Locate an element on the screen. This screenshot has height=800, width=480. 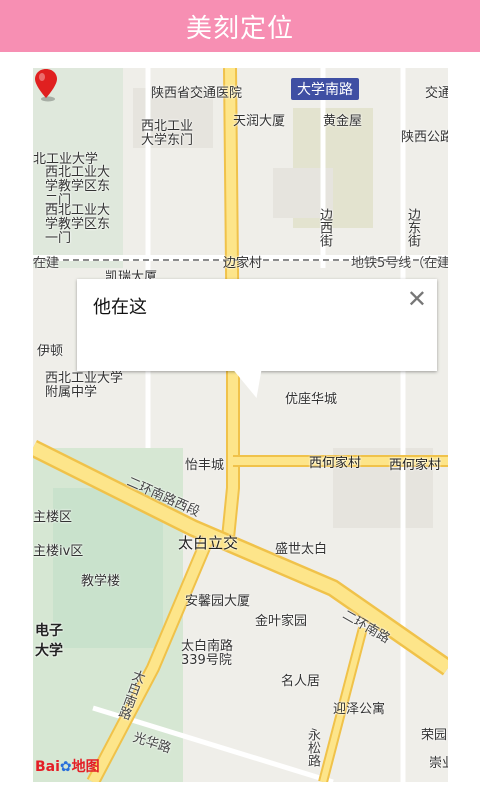
page-title: 美刻定位 is located at coordinates (239, 28).